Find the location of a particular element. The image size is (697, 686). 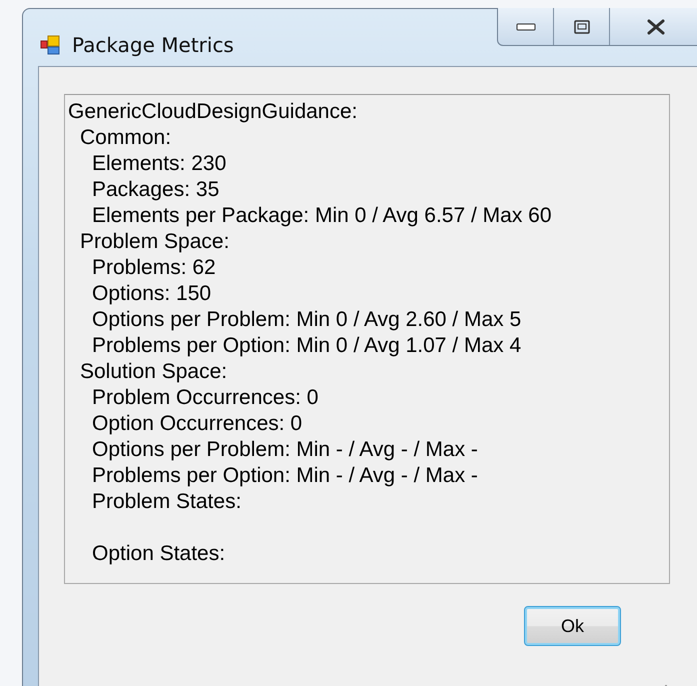

report-line: Common: is located at coordinates (125, 138).